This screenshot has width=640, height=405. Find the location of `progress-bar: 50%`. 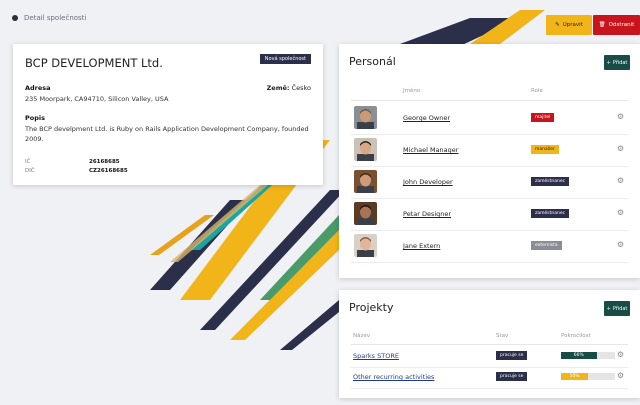

progress-bar: 50% is located at coordinates (588, 376).